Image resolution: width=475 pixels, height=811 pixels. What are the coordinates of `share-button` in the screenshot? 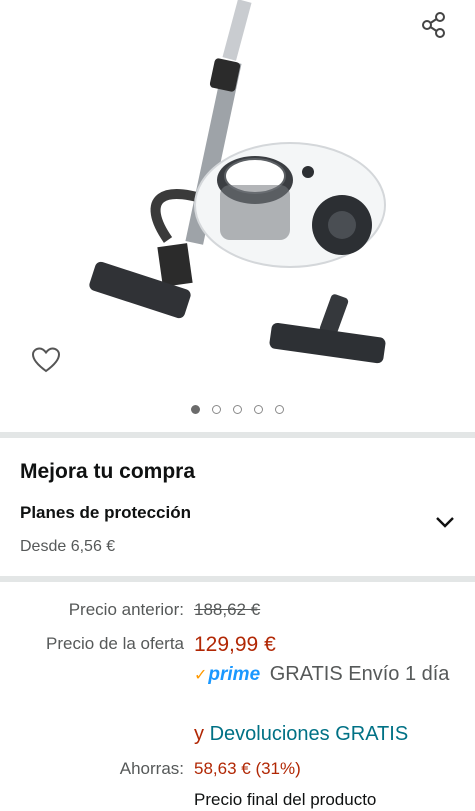 It's located at (434, 25).